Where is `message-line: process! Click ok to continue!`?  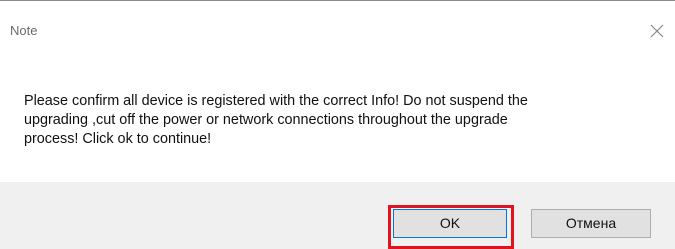
message-line: process! Click ok to continue! is located at coordinates (118, 139).